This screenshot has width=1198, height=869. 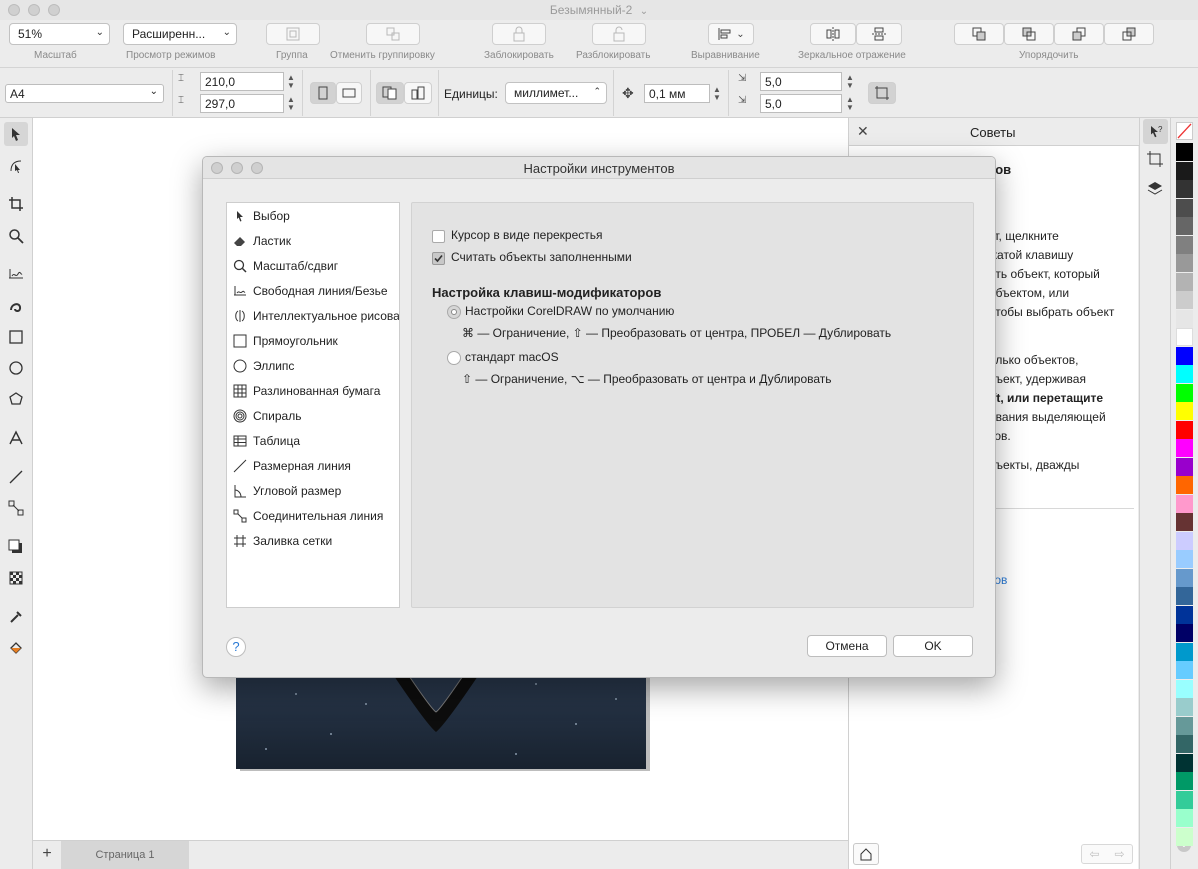 I want to click on duplicate-y-stepper: ▲ ▼, so click(x=850, y=103).